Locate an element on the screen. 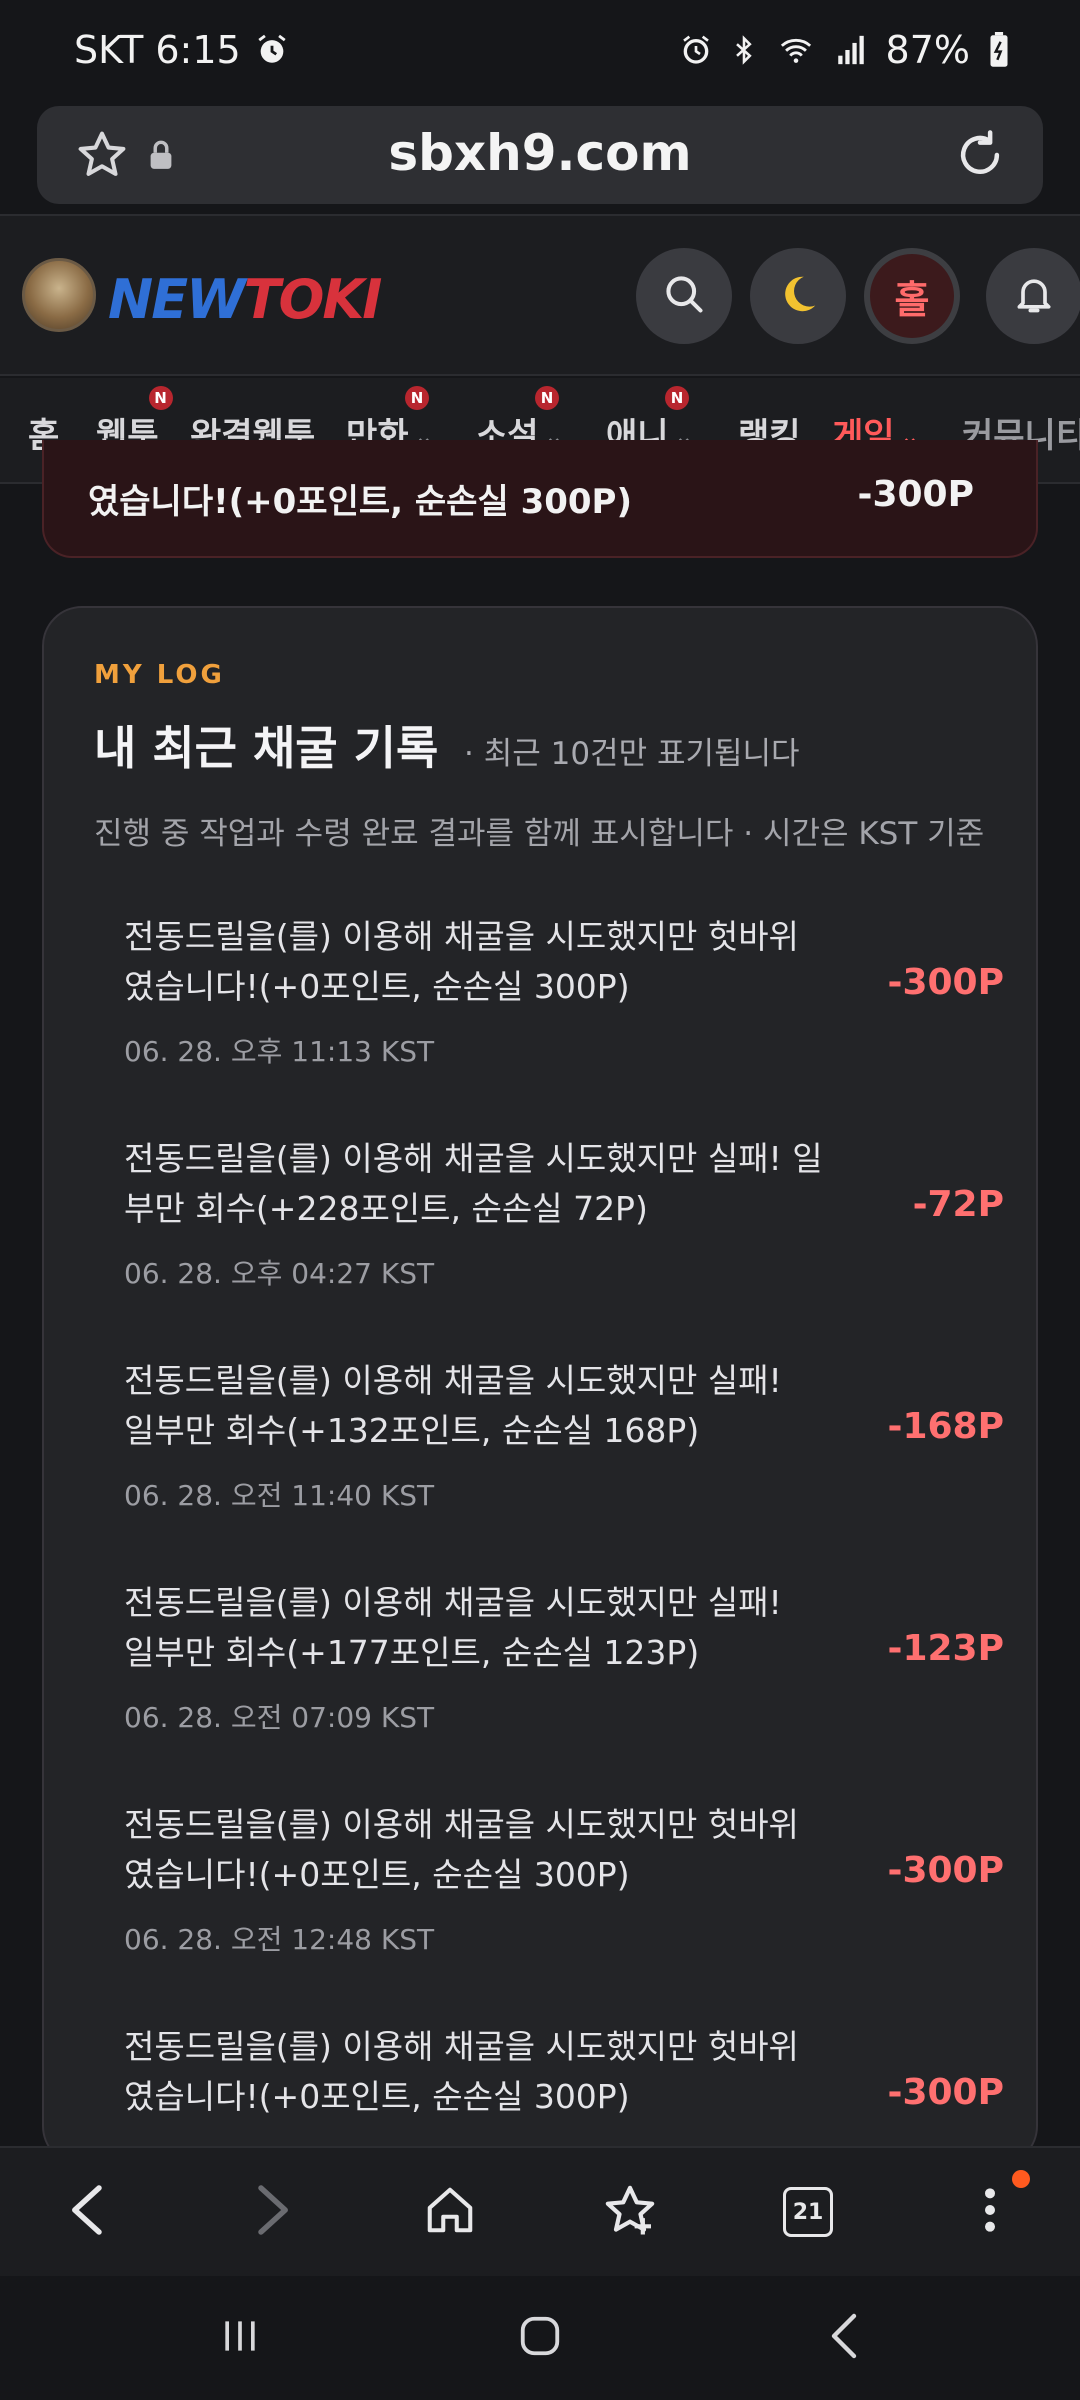 This screenshot has width=1080, height=2400. holjjak-button: 홀 is located at coordinates (912, 296).